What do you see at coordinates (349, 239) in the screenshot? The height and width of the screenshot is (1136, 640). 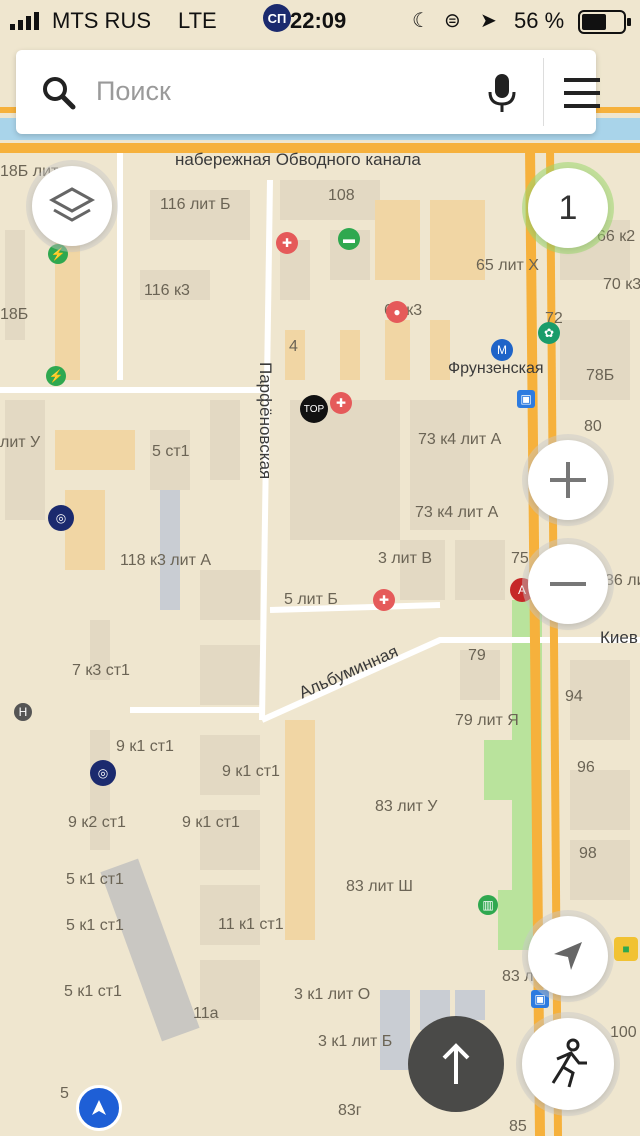 I see `hotel-icon: ▬` at bounding box center [349, 239].